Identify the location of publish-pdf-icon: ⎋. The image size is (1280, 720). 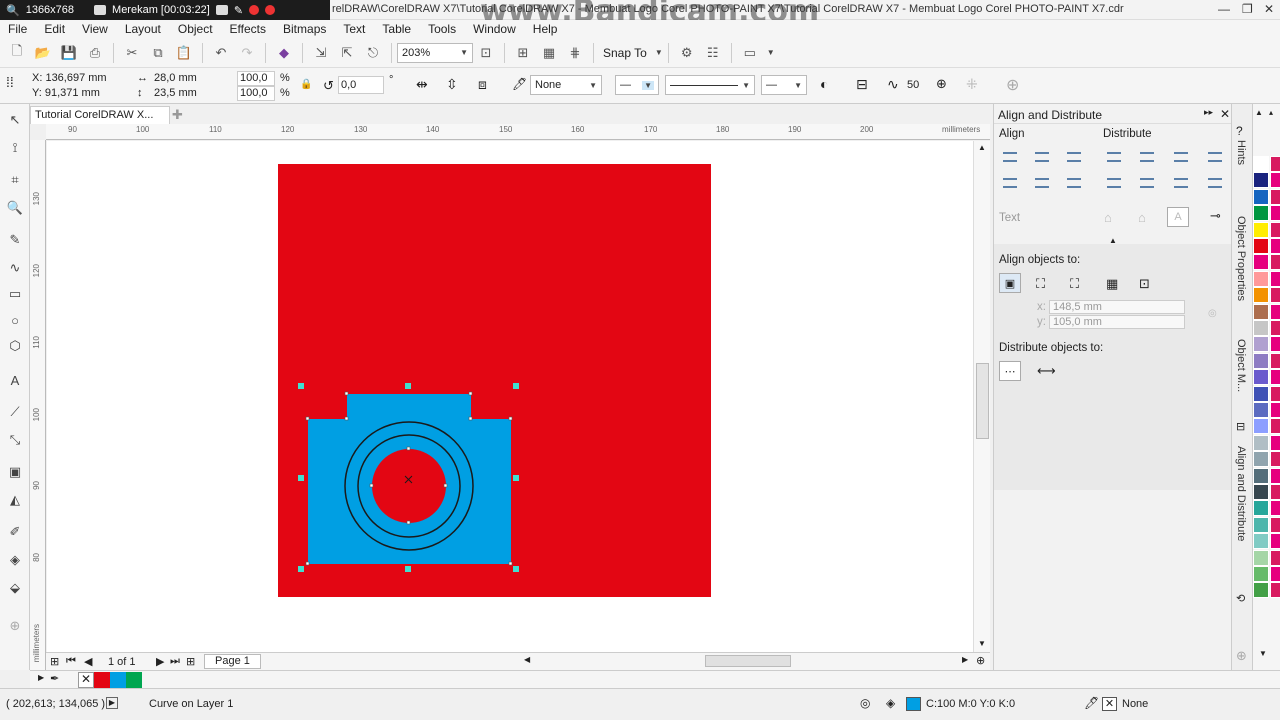
(373, 53).